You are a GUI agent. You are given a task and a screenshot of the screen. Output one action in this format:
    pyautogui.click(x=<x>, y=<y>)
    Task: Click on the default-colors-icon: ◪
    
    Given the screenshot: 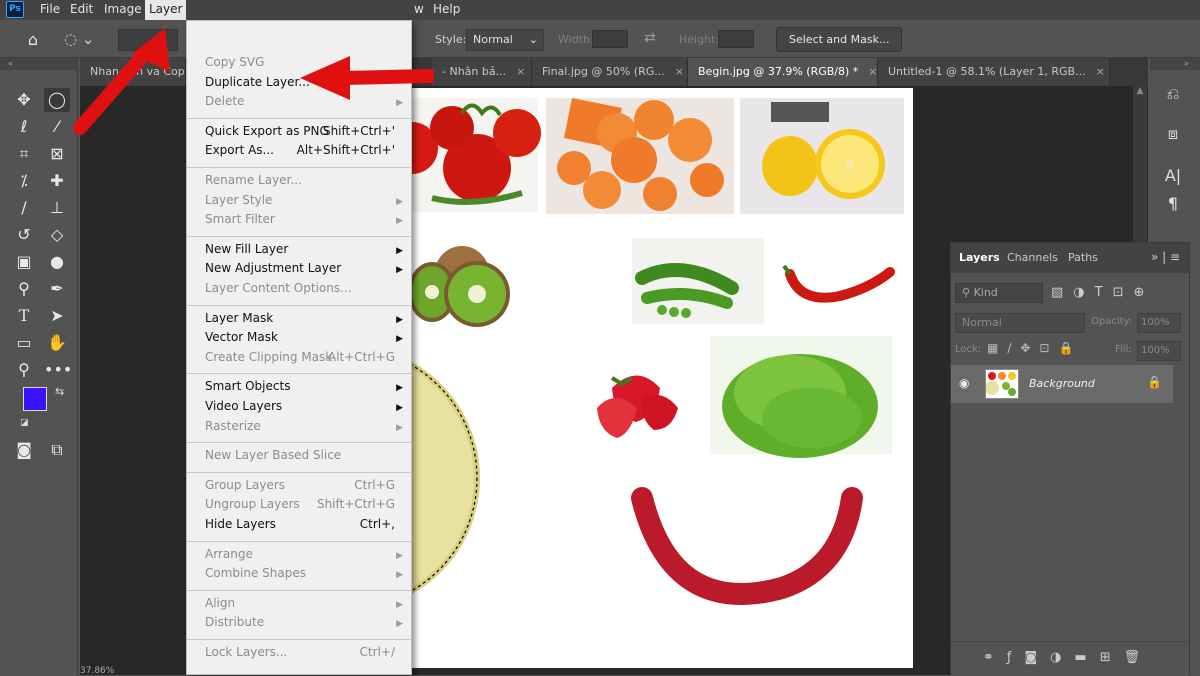 What is the action you would take?
    pyautogui.click(x=24, y=423)
    